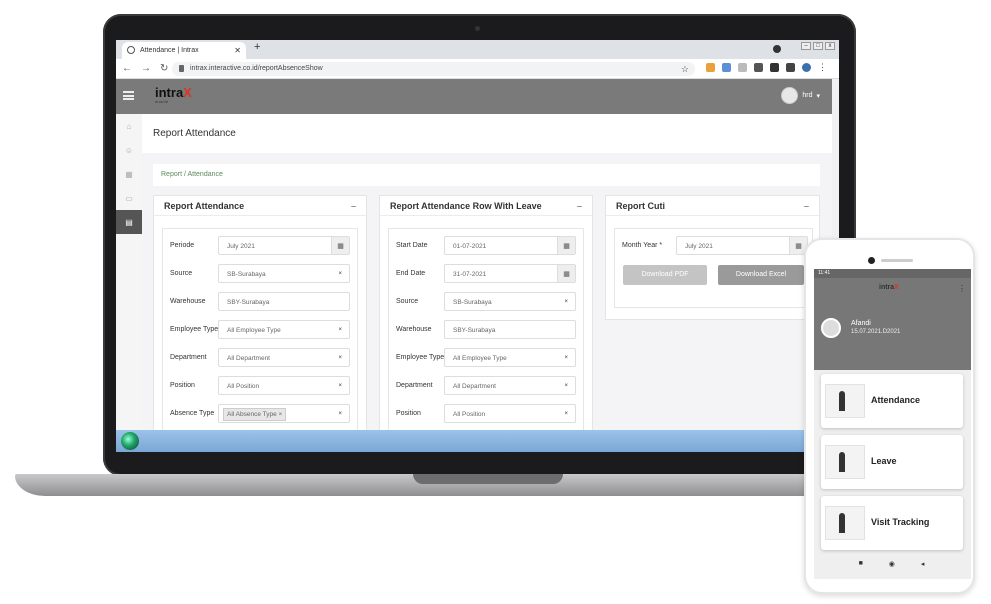 This screenshot has width=991, height=604. What do you see at coordinates (685, 69) in the screenshot?
I see `bookmark-star-icon: ☆` at bounding box center [685, 69].